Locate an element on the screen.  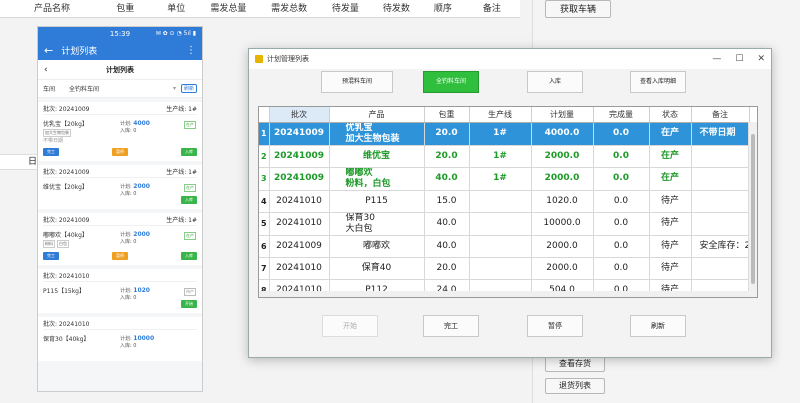
full-feed-workshop-button: 全钓料车间 is located at coordinates (451, 82).